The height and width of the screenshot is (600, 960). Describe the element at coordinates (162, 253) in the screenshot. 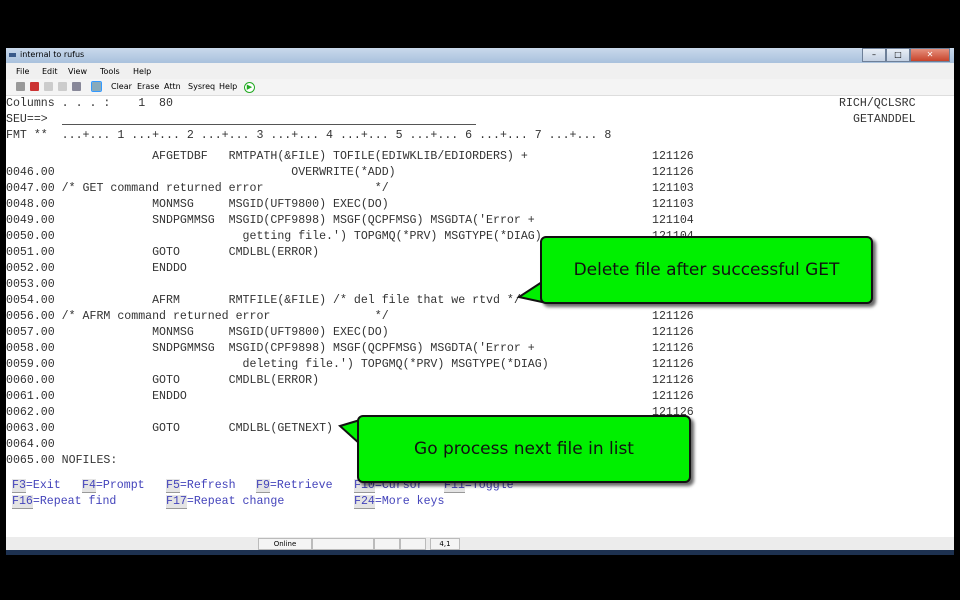

I see `source-line: 0051.00 GOTO CMDLBL(ERROR)` at that location.